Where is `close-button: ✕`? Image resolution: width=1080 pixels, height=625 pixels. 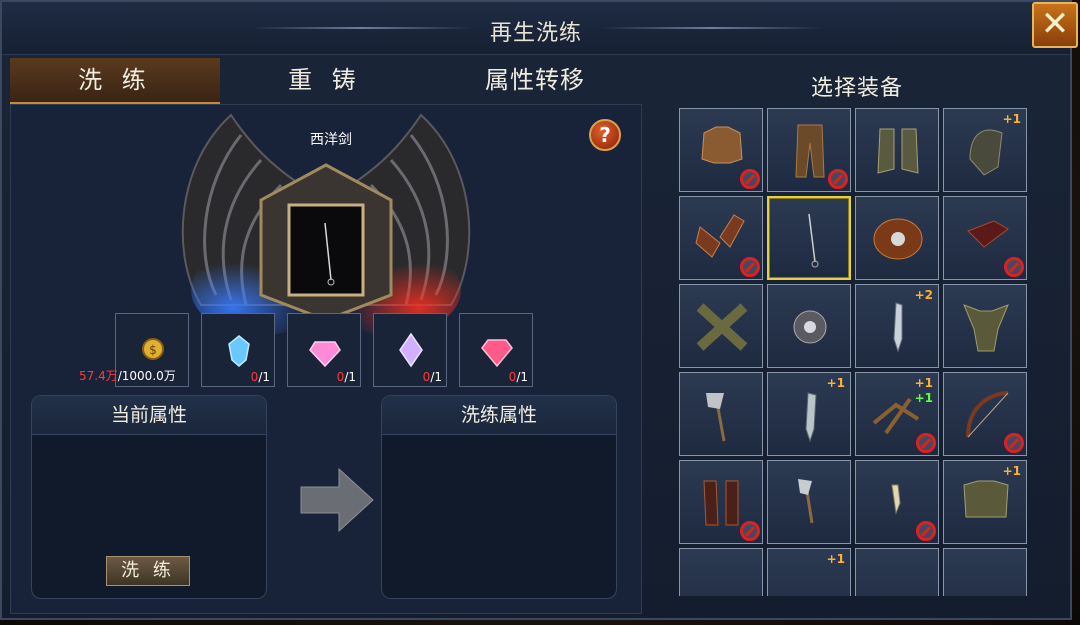 close-button: ✕ is located at coordinates (1055, 25).